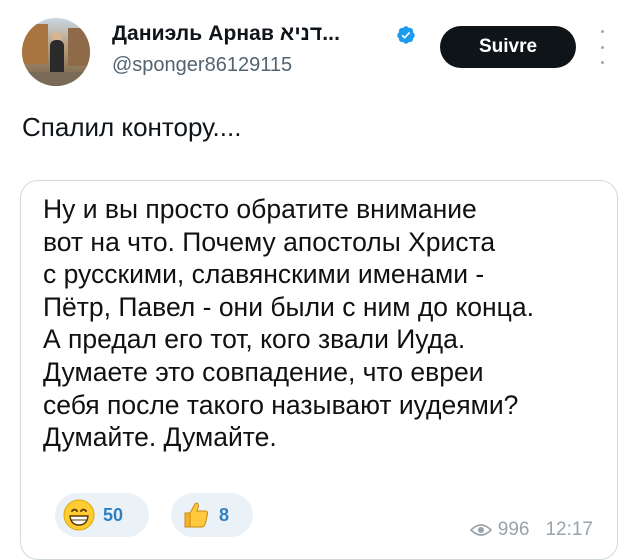  Describe the element at coordinates (79, 47) in the screenshot. I see `avatar-building-right` at that location.